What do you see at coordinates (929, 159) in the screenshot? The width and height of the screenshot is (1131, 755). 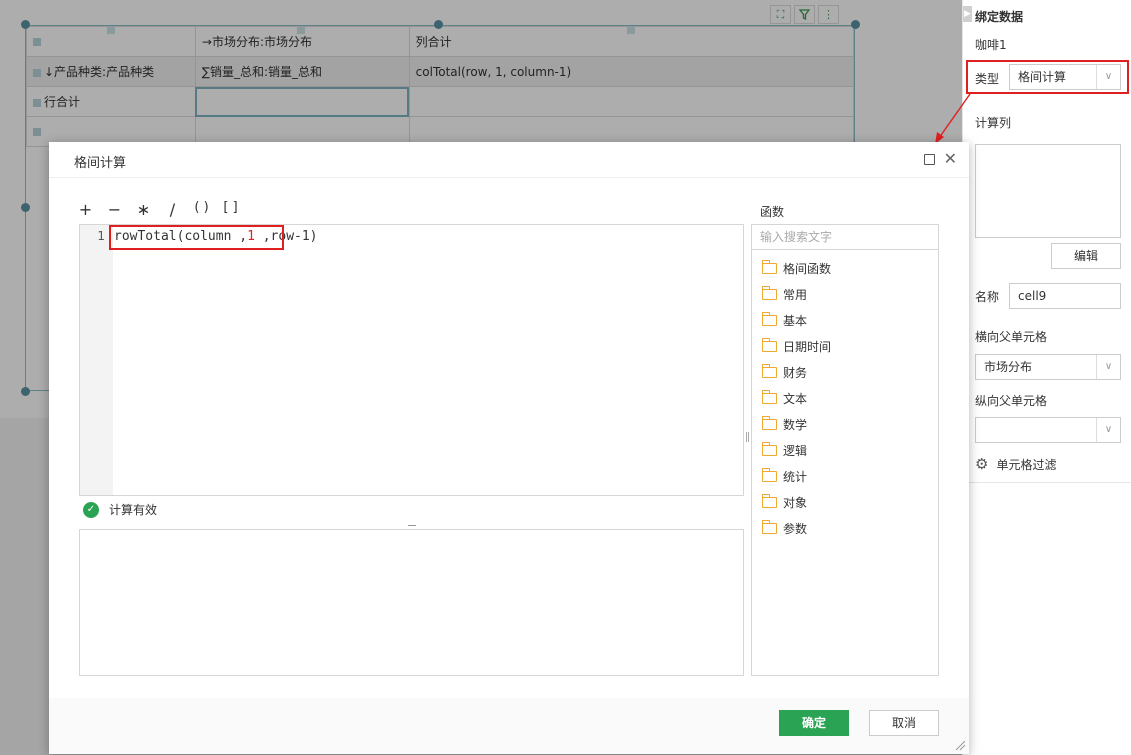 I see `maximize-icon` at bounding box center [929, 159].